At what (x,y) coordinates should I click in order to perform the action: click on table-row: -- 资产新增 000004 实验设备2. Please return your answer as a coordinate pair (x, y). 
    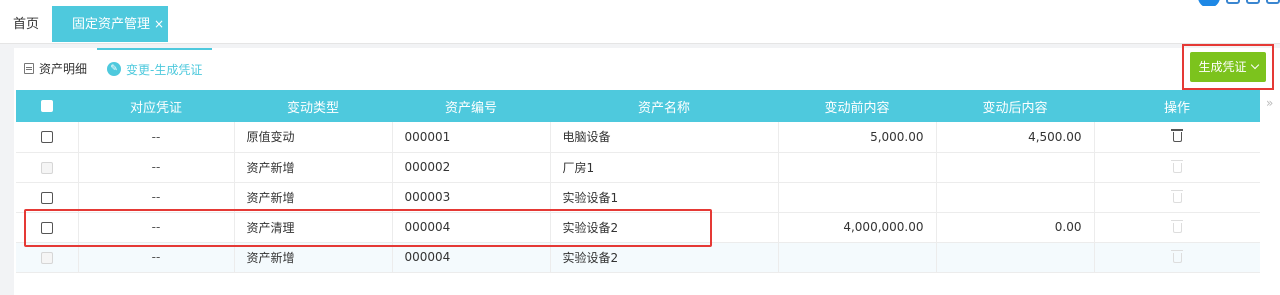
    Looking at the image, I should click on (638, 257).